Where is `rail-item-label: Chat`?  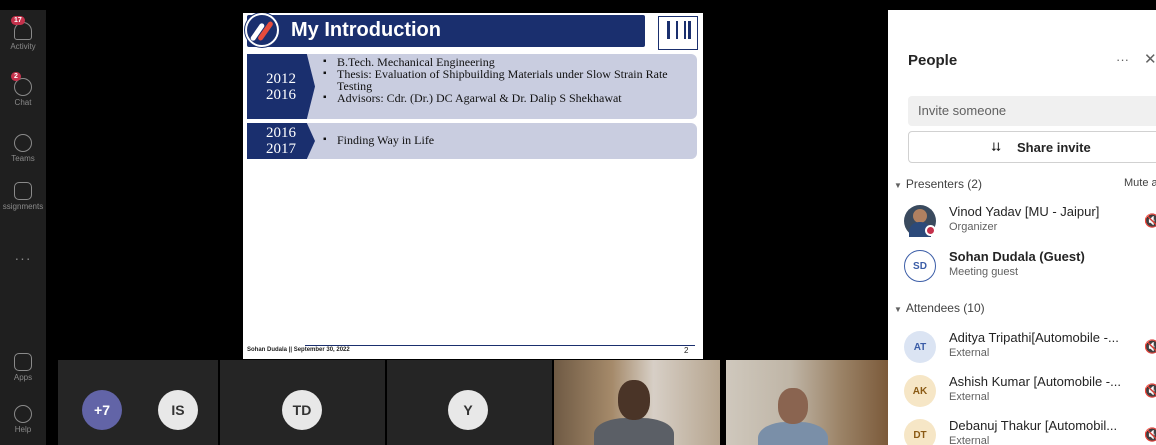 rail-item-label: Chat is located at coordinates (23, 102).